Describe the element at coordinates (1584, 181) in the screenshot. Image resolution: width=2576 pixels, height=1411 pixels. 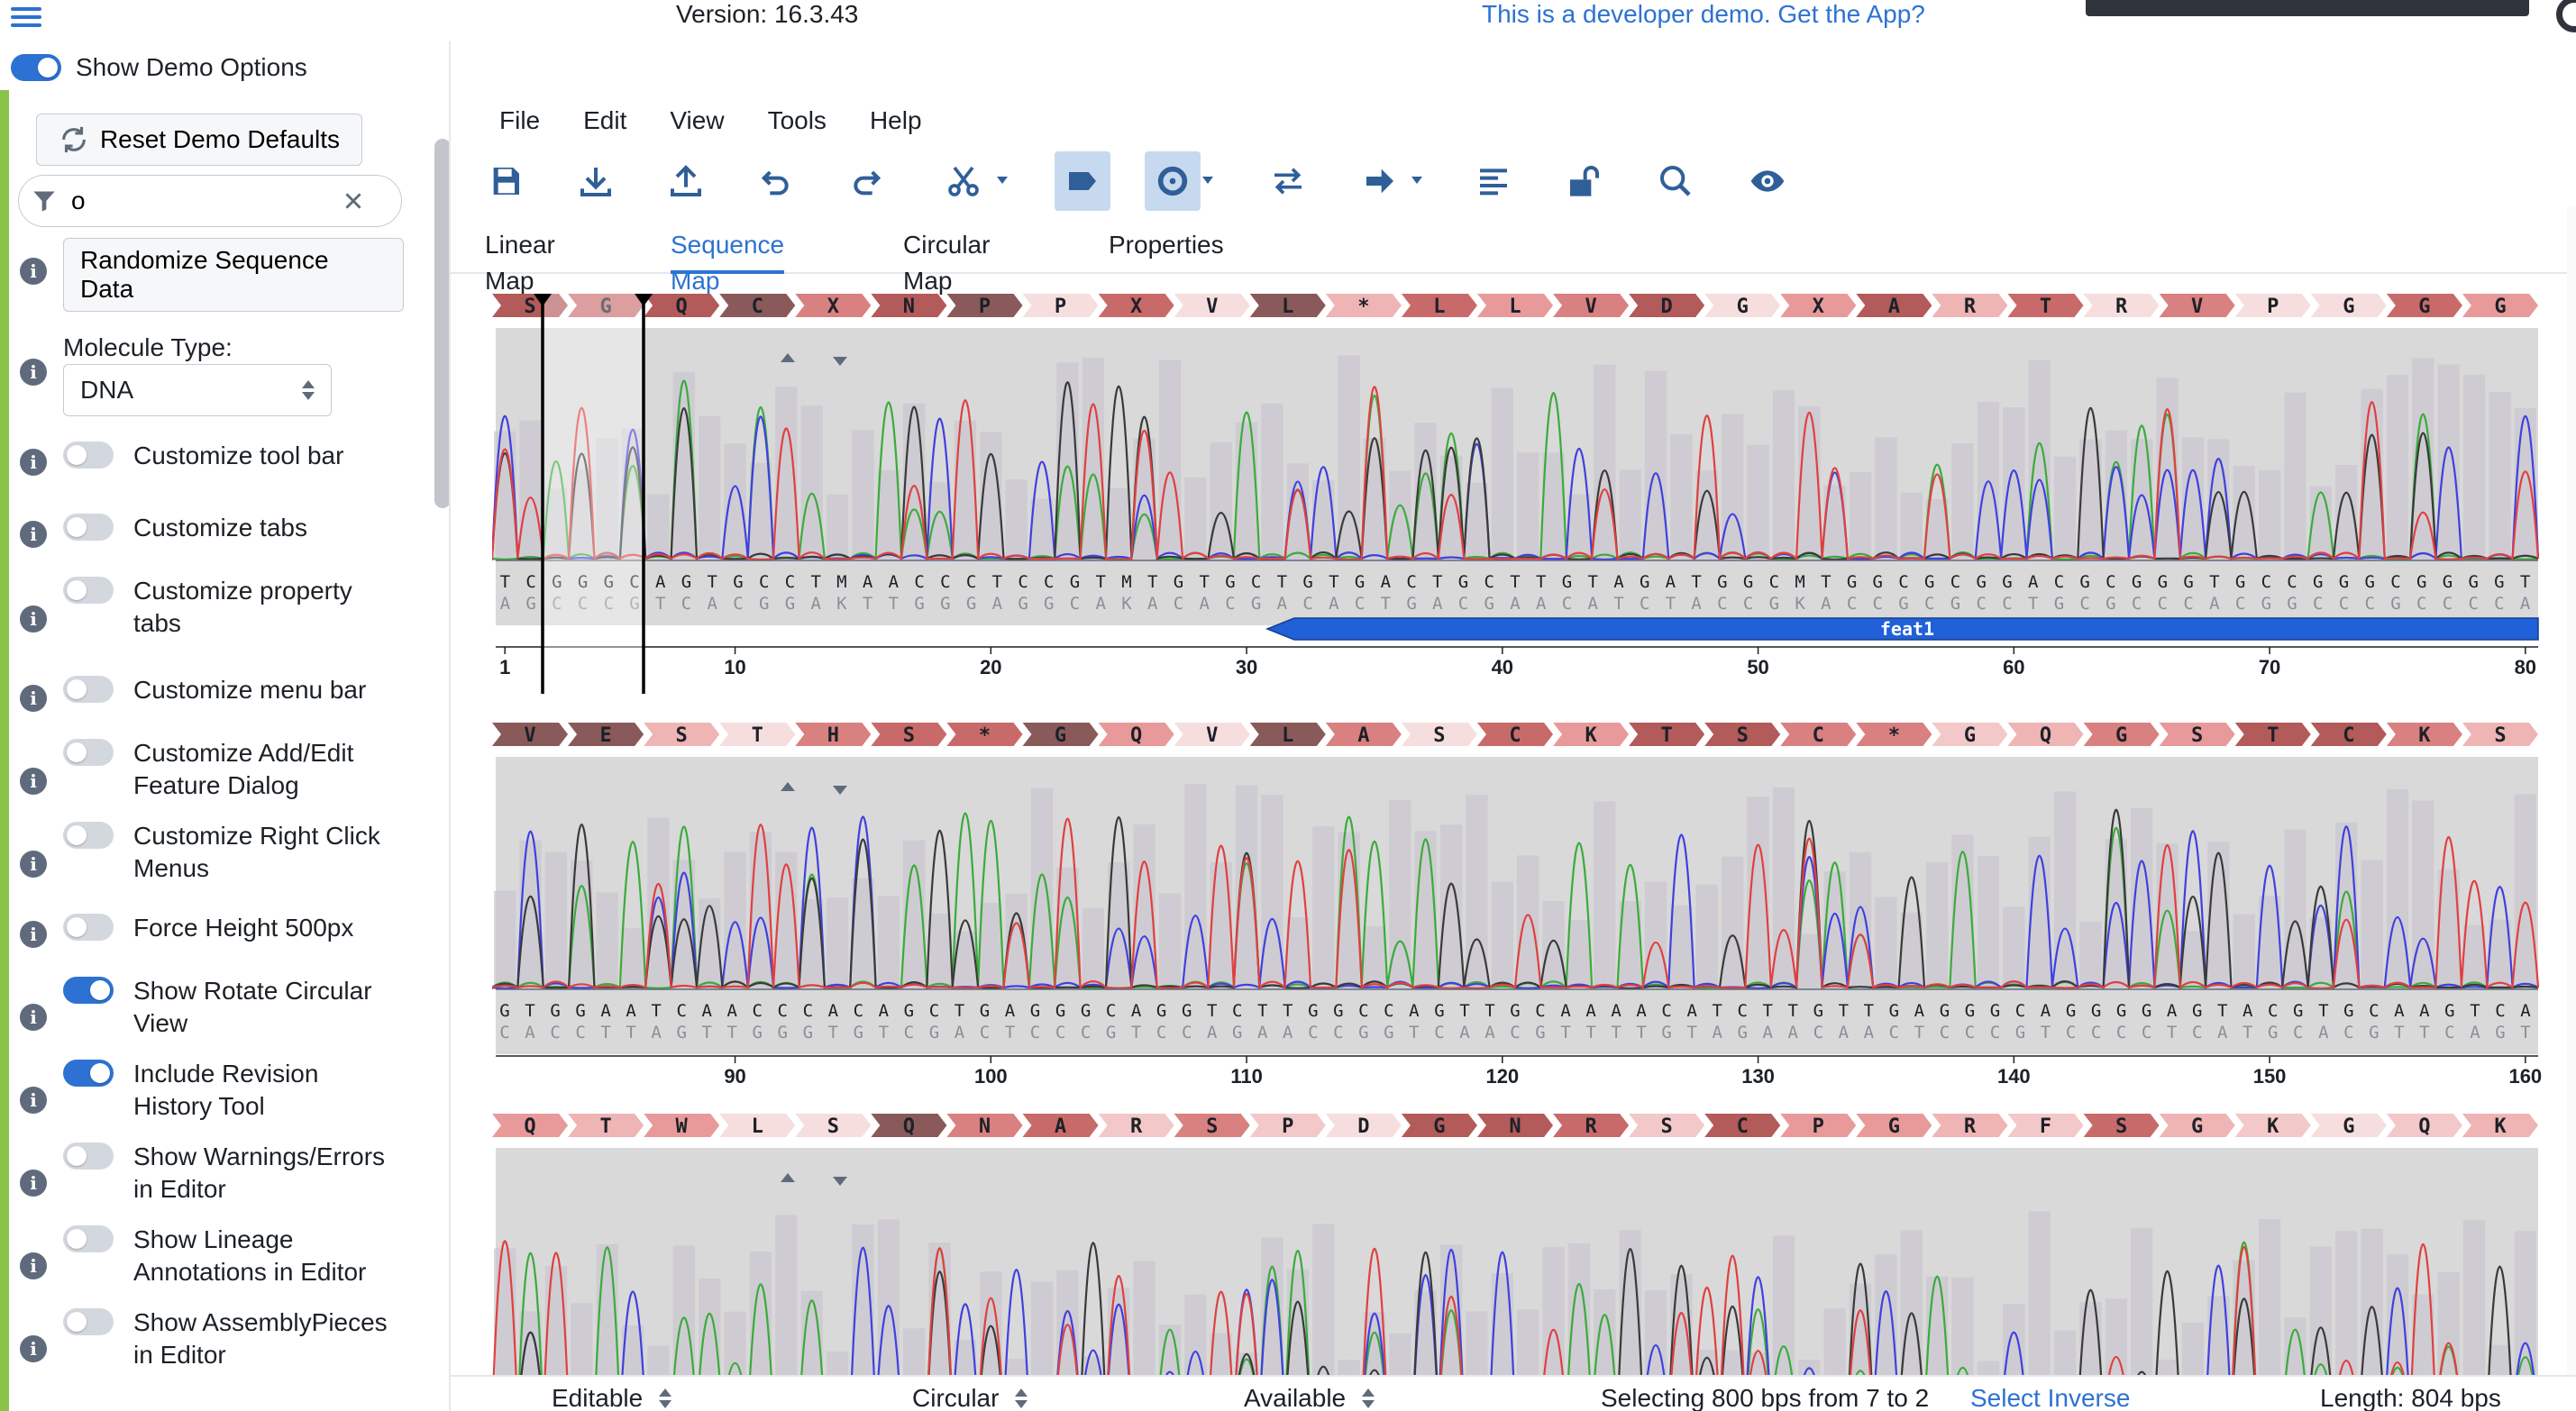
I see `lock-button` at that location.